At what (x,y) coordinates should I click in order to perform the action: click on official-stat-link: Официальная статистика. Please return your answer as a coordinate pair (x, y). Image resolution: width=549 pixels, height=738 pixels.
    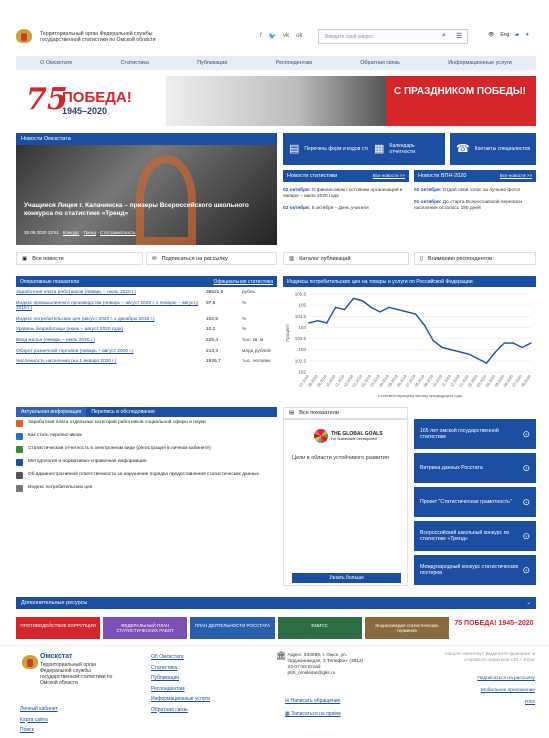
    Looking at the image, I should click on (243, 282).